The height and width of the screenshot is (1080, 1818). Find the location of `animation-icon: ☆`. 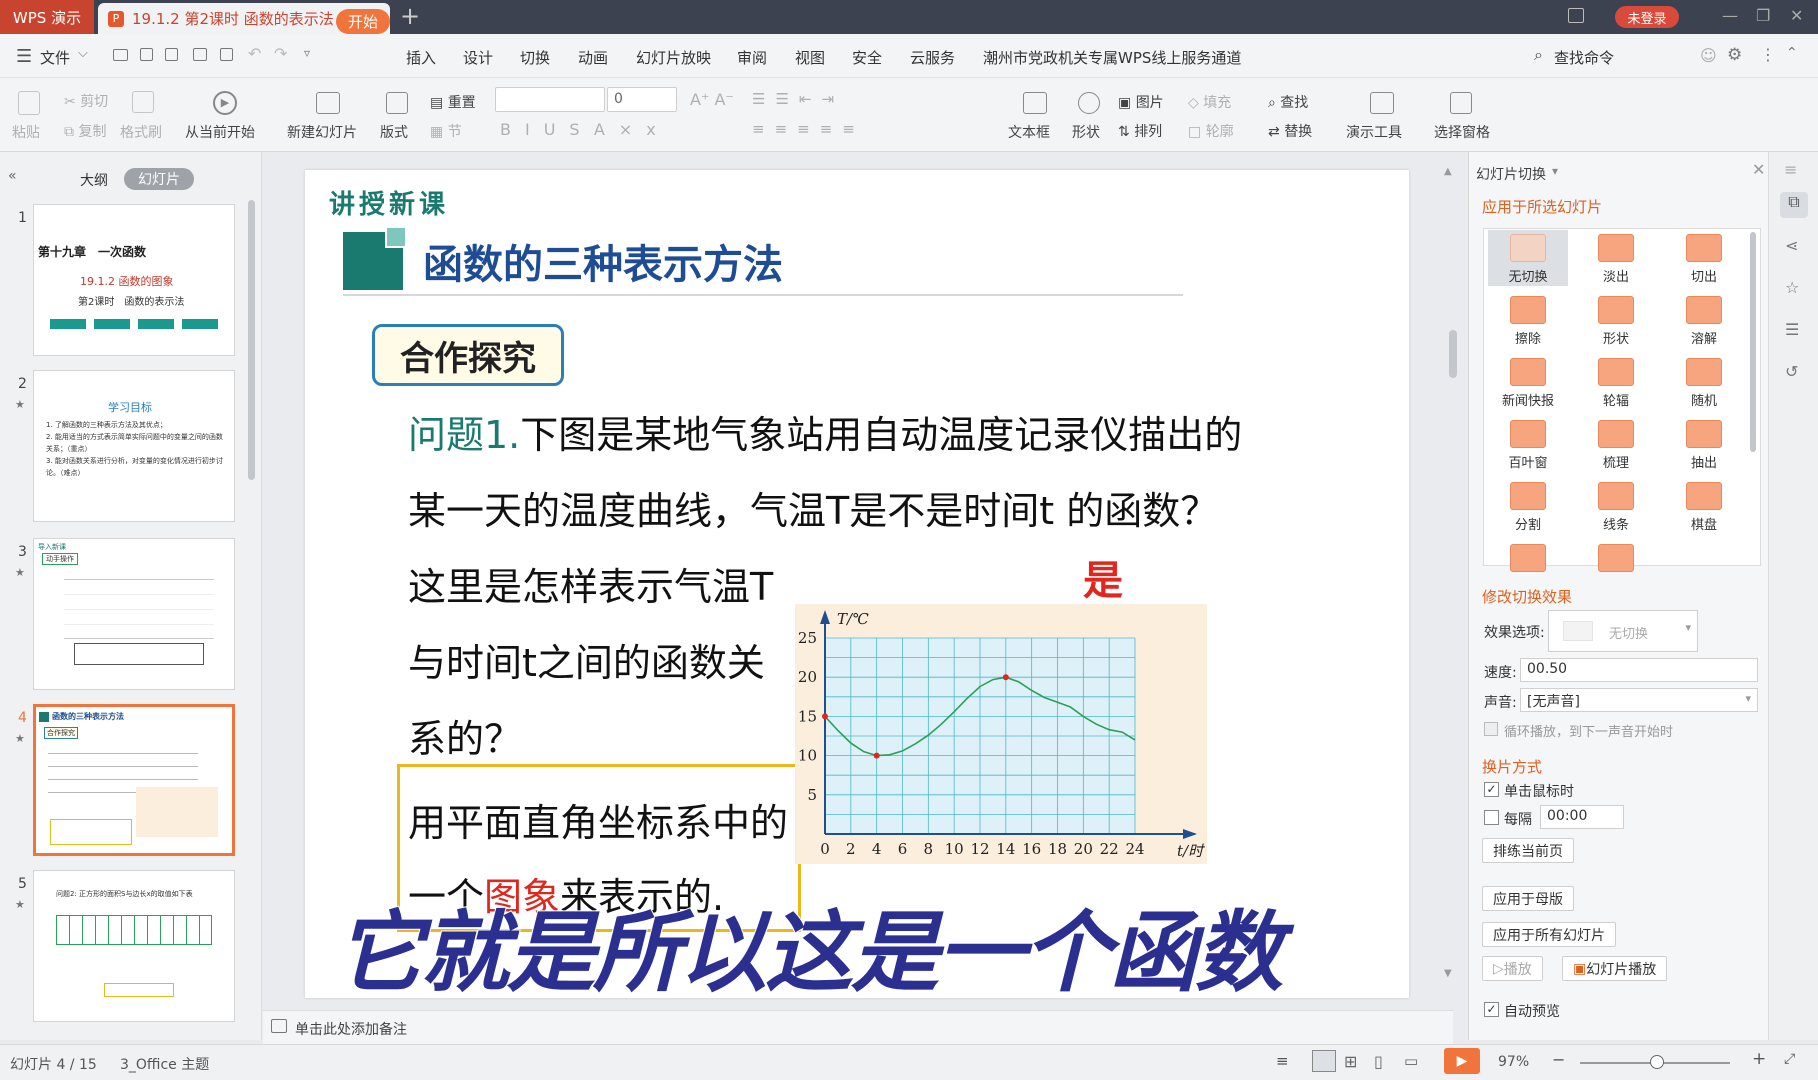

animation-icon: ☆ is located at coordinates (1792, 287).